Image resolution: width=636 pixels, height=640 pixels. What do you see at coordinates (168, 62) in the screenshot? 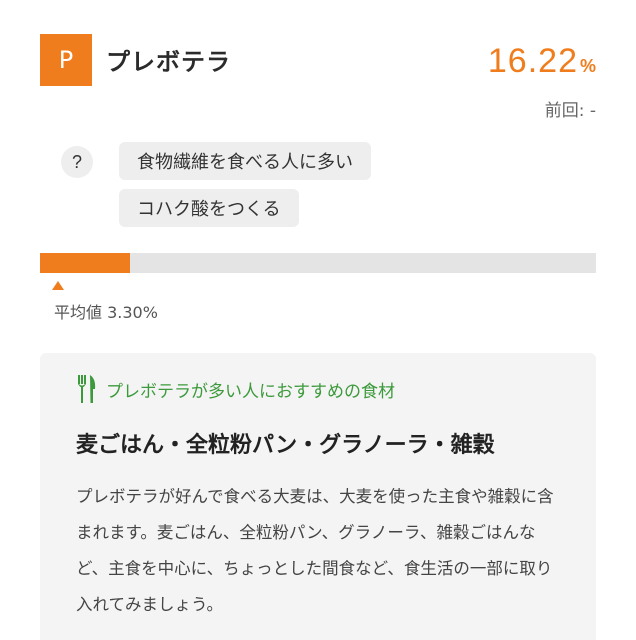
I see `bacterium-name: プレボテラ` at bounding box center [168, 62].